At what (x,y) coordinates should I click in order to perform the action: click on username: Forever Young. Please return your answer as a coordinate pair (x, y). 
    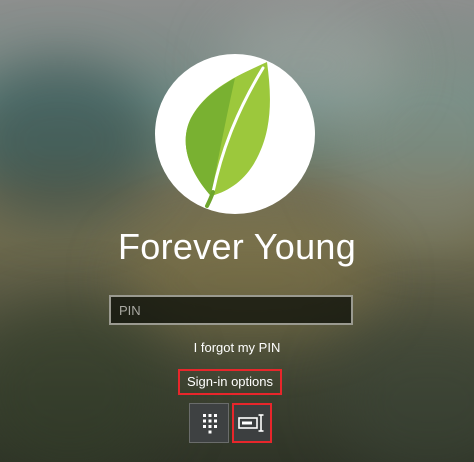
    Looking at the image, I should click on (237, 246).